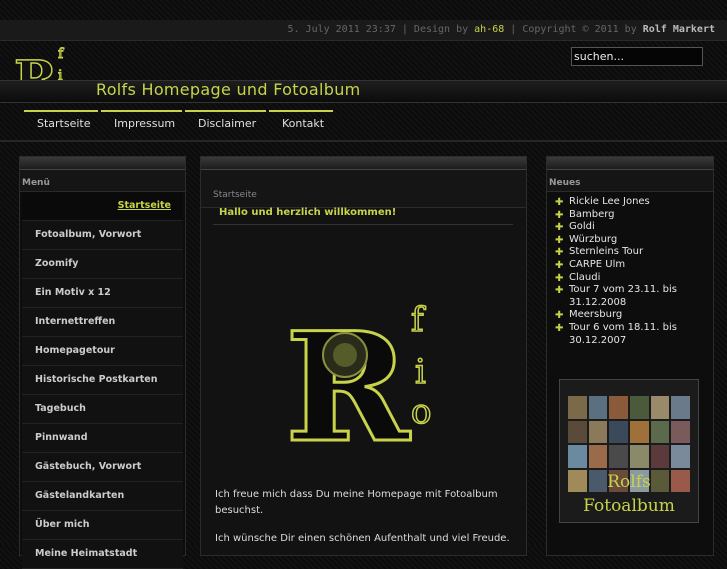  I want to click on search-input, so click(637, 56).